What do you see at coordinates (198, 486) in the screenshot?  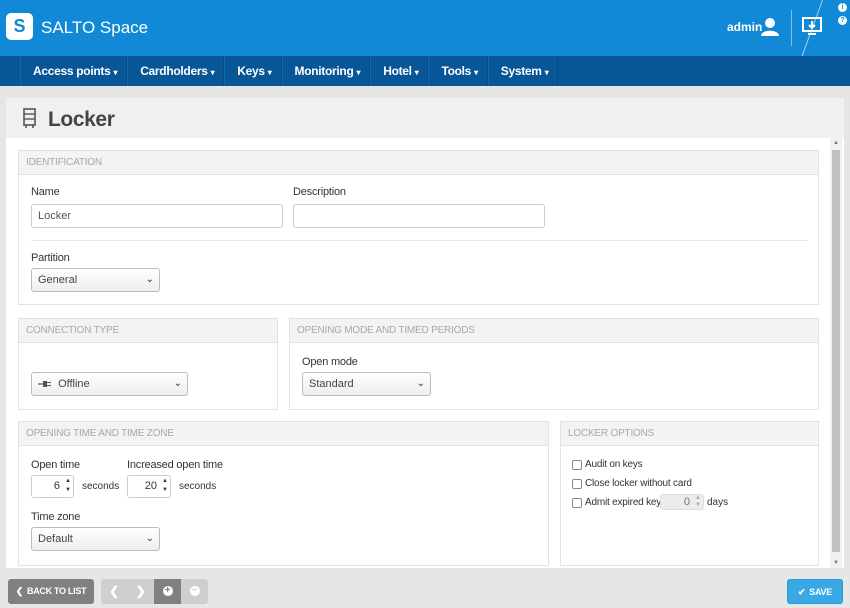 I see `increased-open-time-unit: seconds` at bounding box center [198, 486].